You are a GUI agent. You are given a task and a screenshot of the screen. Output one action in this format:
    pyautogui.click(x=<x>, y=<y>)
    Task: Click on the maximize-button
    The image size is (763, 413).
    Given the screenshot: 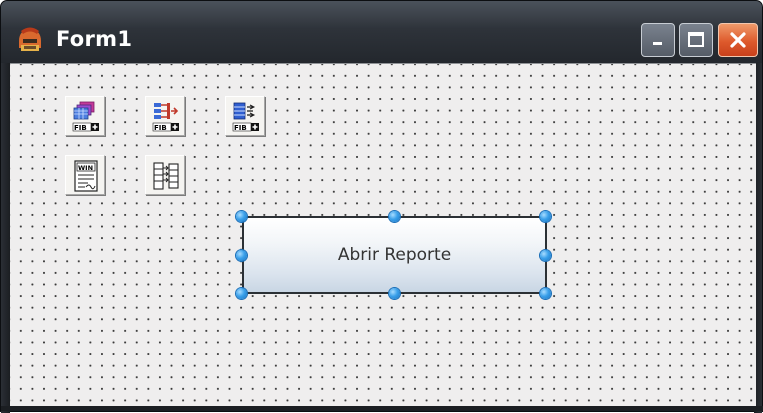 What is the action you would take?
    pyautogui.click(x=696, y=40)
    